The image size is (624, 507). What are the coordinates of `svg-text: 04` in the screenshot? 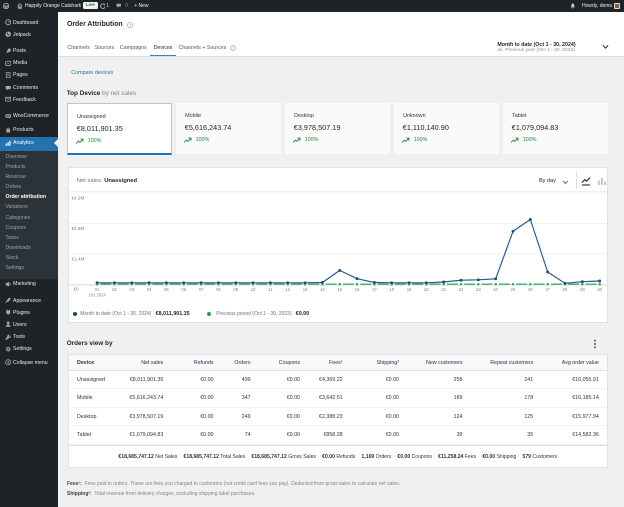 It's located at (148, 289).